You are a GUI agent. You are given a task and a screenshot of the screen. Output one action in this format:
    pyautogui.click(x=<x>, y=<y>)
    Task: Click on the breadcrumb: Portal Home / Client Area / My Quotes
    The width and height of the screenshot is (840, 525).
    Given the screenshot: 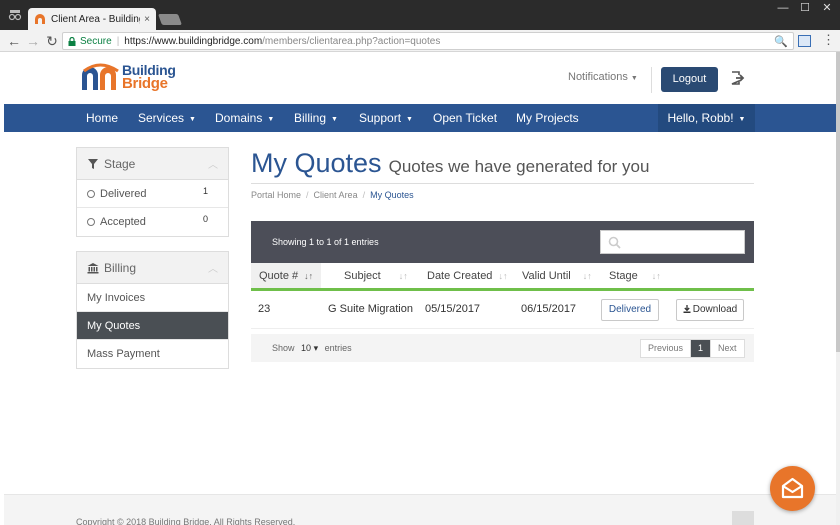 What is the action you would take?
    pyautogui.click(x=332, y=195)
    